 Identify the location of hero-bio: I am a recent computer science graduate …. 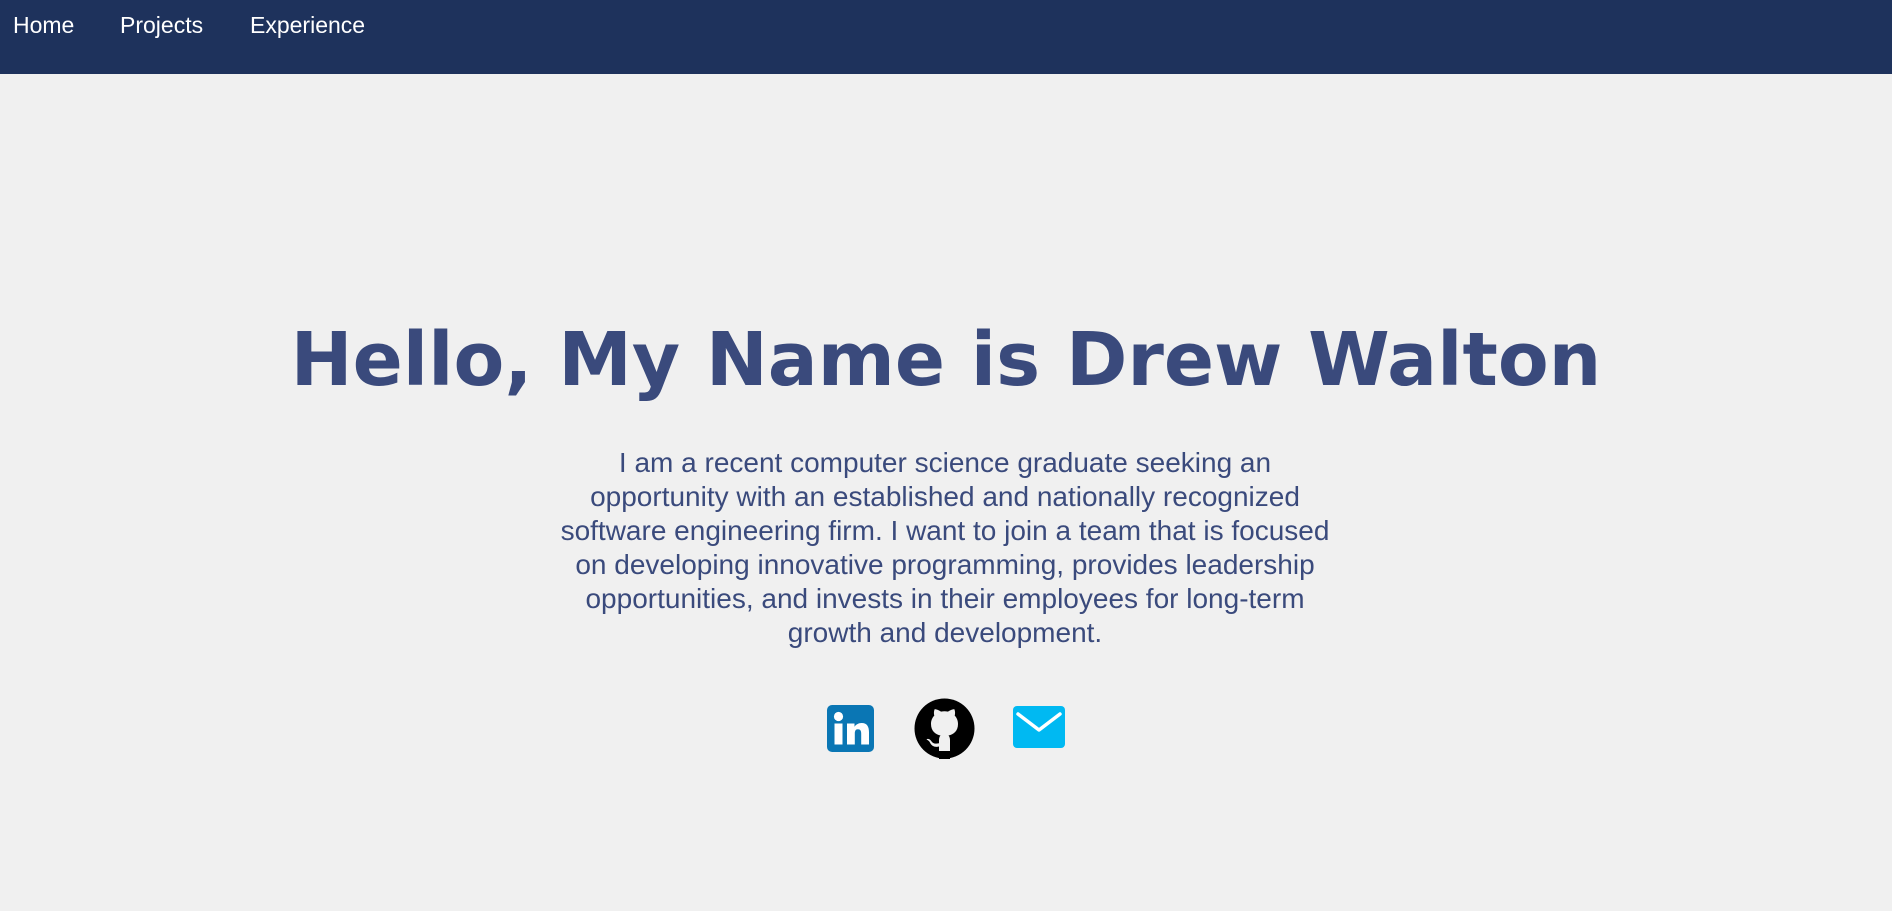
(945, 547).